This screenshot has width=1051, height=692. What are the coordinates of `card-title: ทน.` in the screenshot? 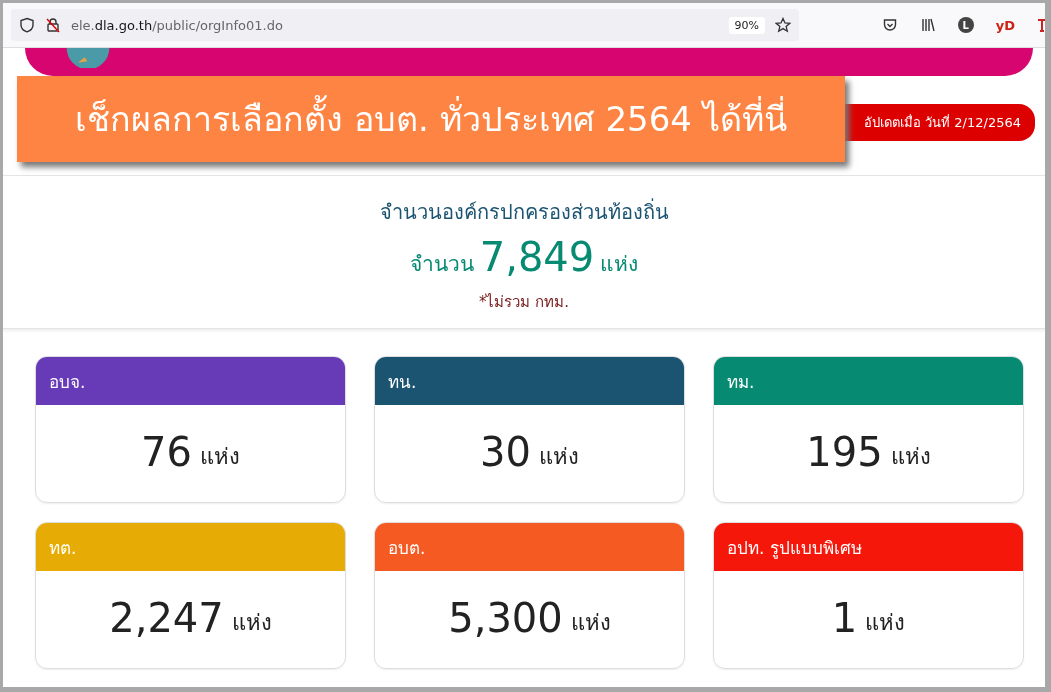 It's located at (529, 381).